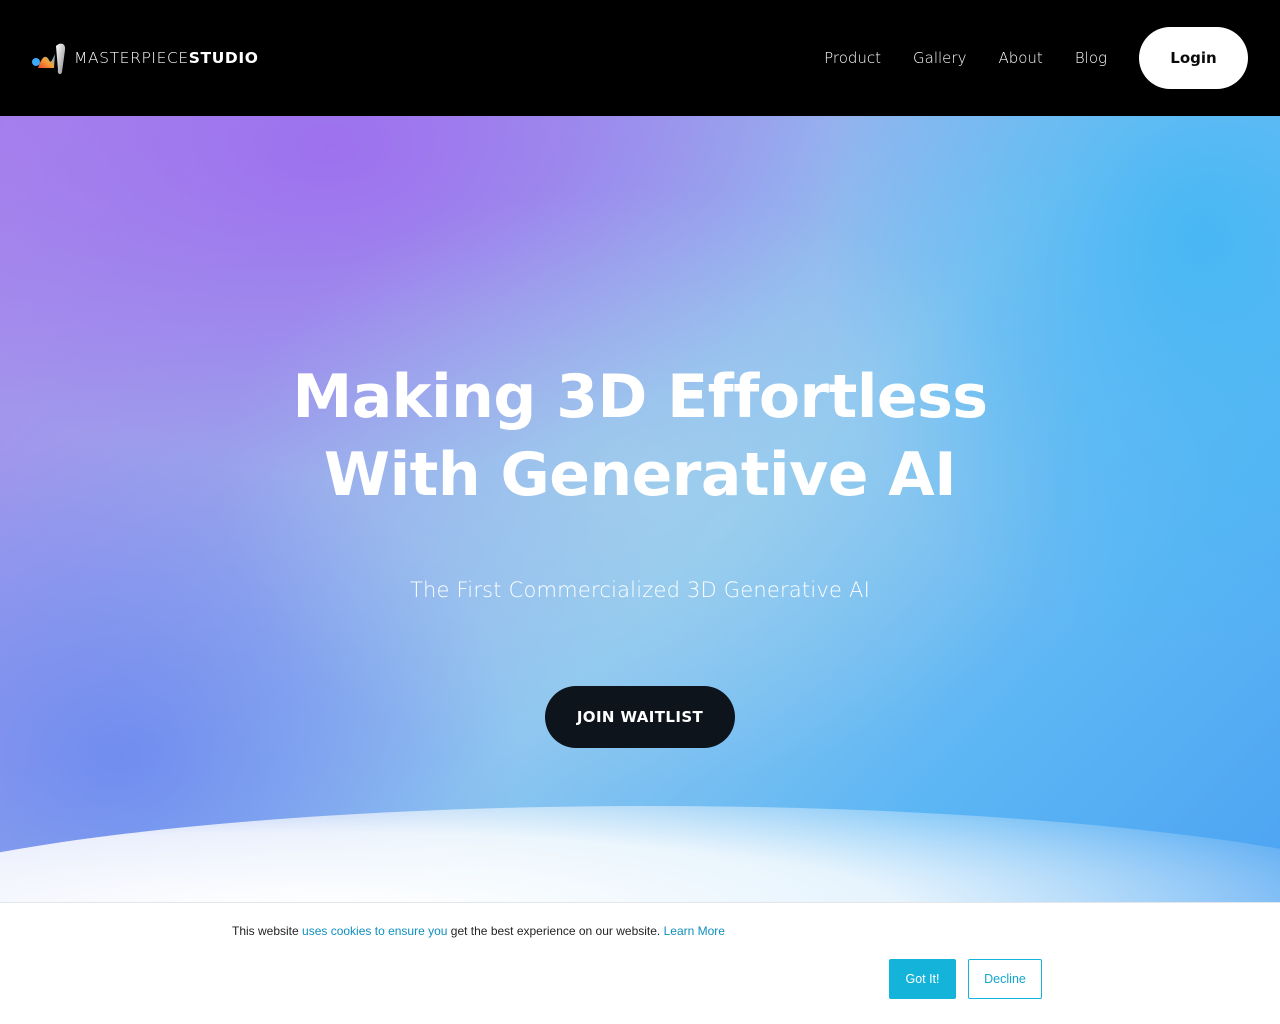 The width and height of the screenshot is (1280, 1024). Describe the element at coordinates (374, 931) in the screenshot. I see `cookie-policy-link: uses cookies to ensure you` at that location.